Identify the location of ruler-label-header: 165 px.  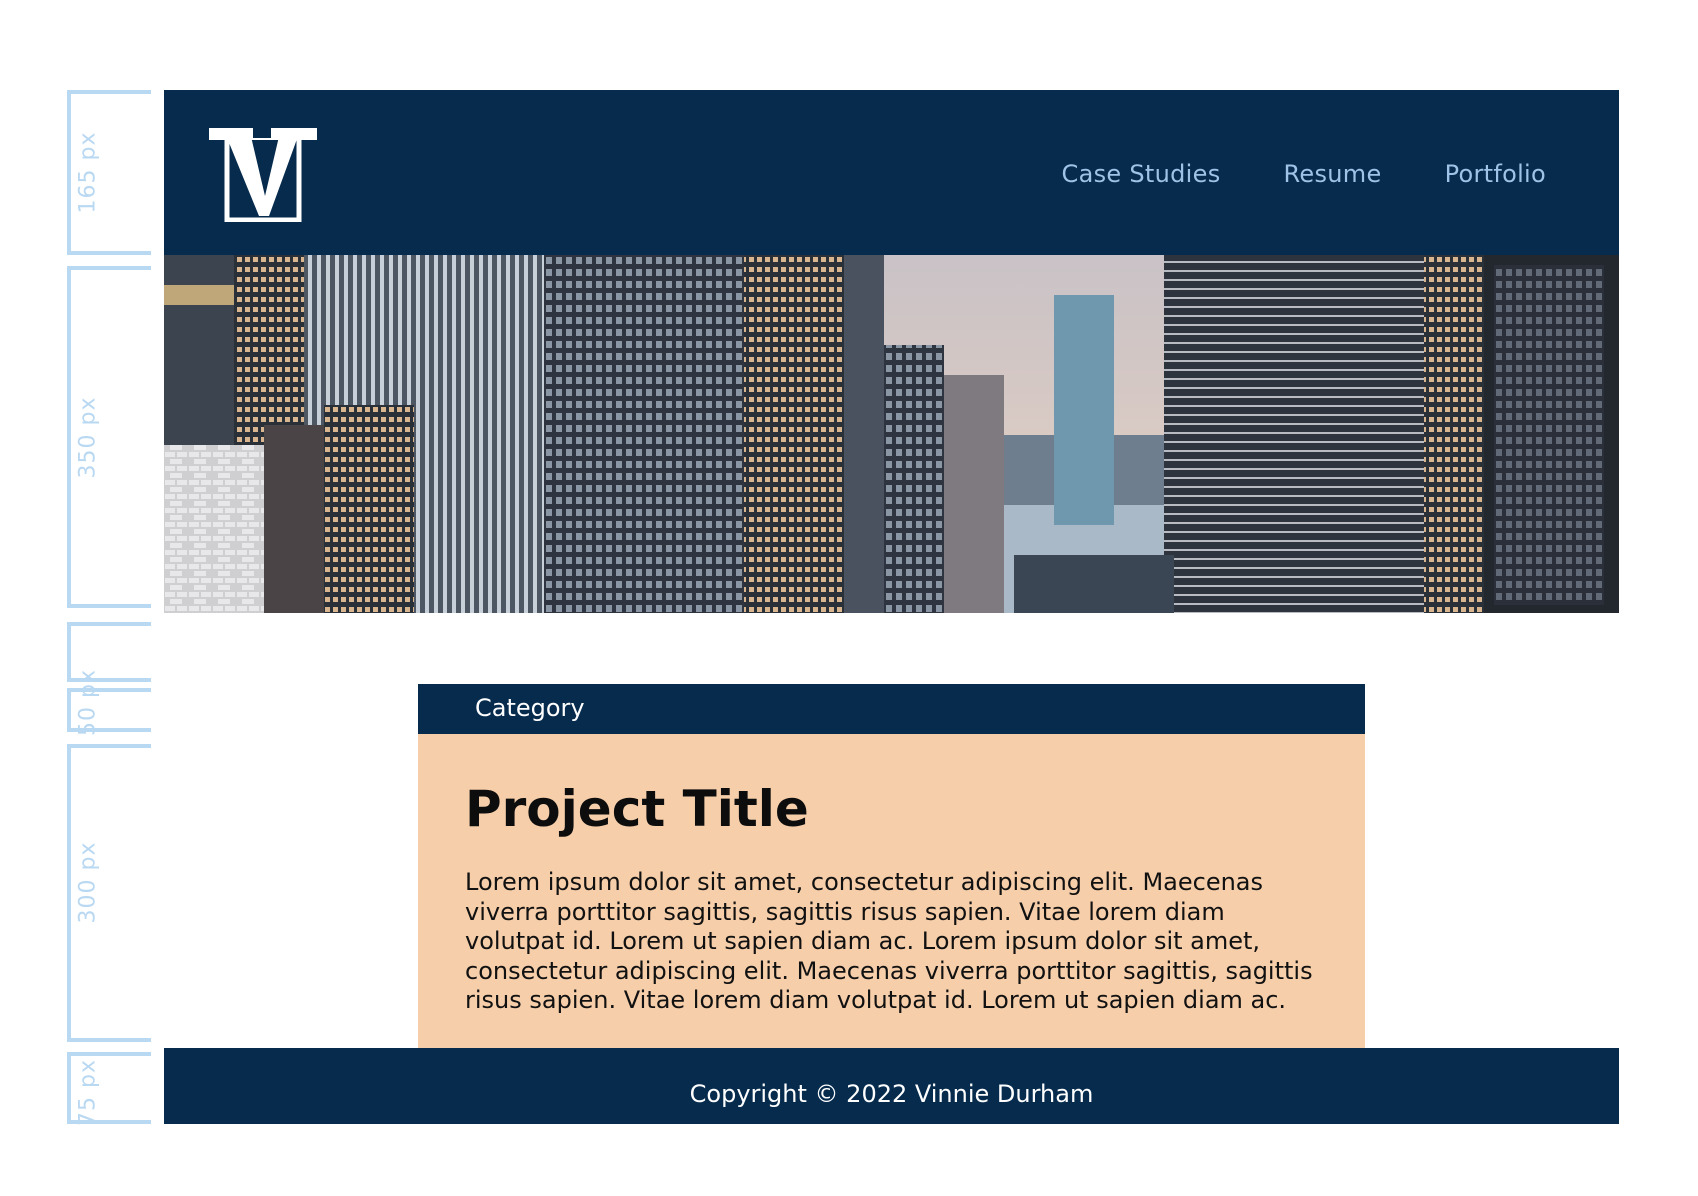
(88, 172).